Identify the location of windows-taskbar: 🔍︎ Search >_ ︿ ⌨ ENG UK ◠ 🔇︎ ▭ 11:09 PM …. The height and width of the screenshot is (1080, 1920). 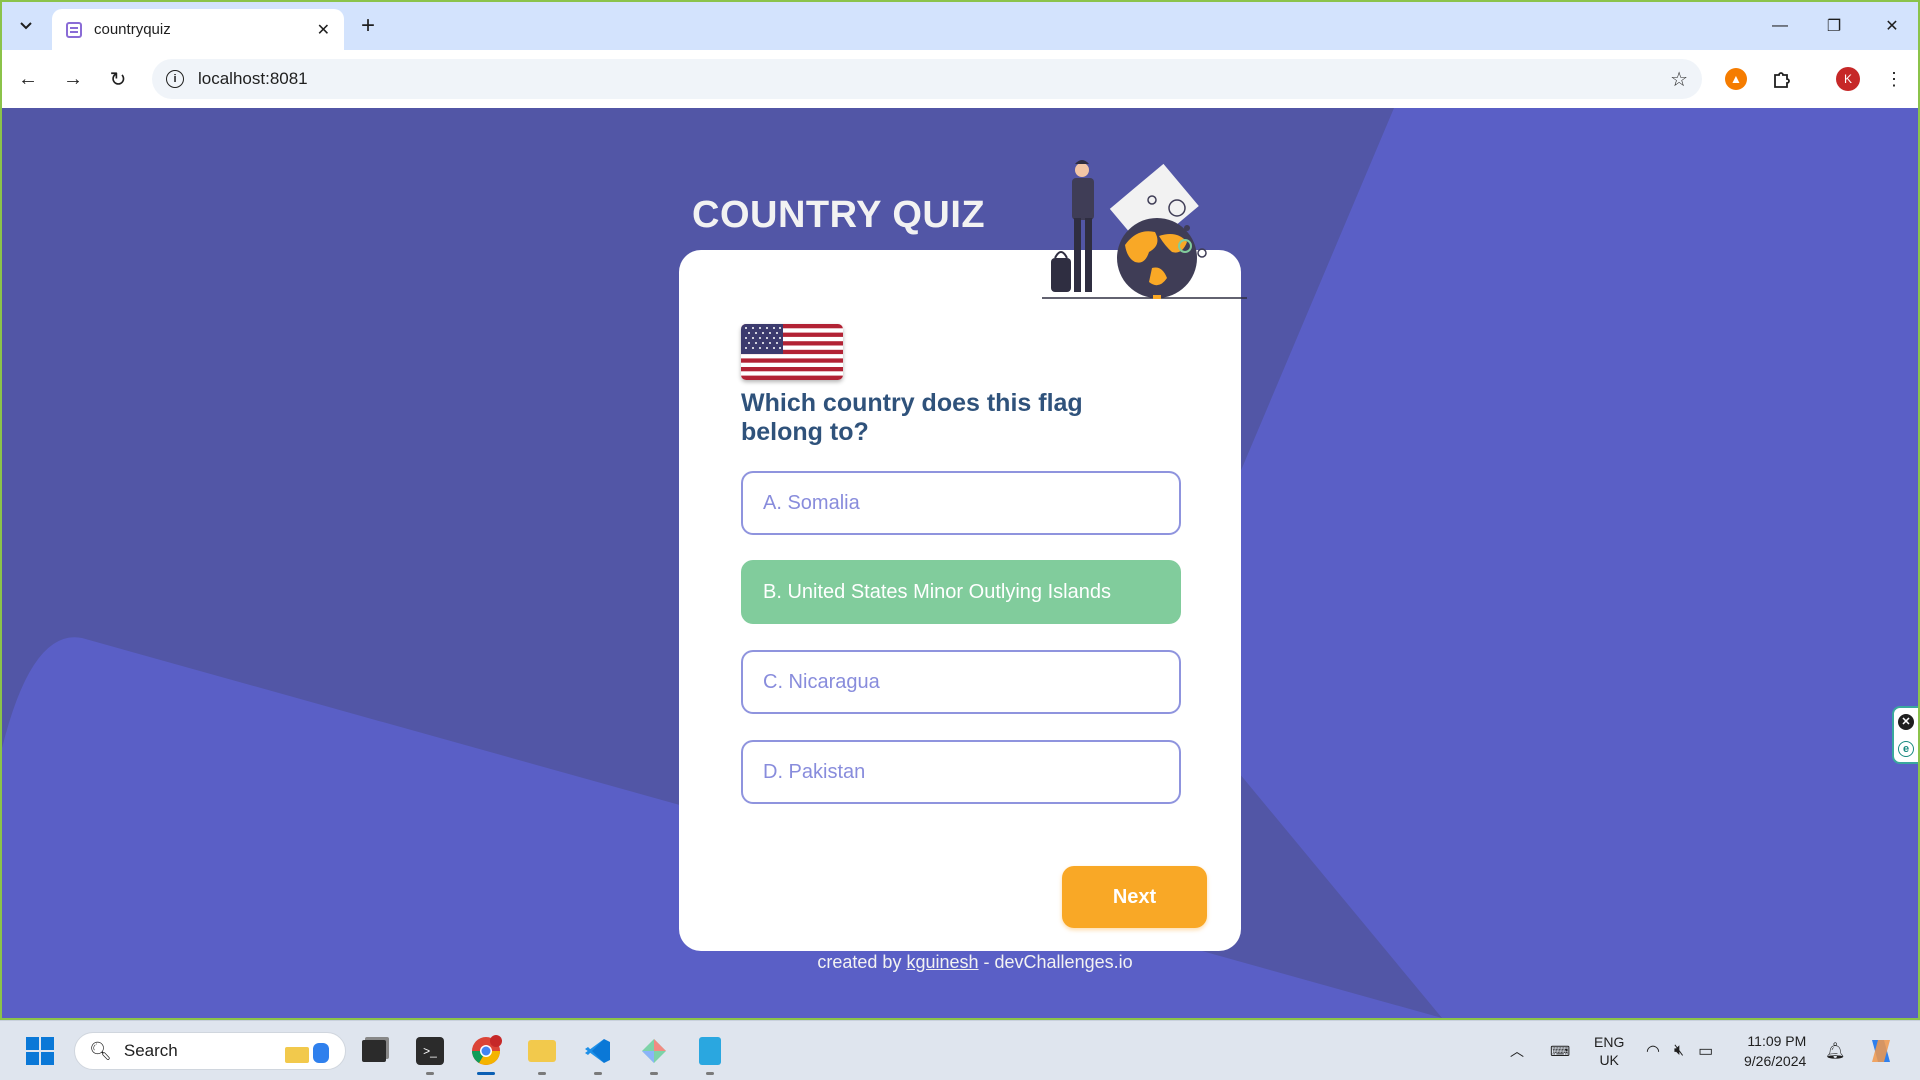
(960, 1050).